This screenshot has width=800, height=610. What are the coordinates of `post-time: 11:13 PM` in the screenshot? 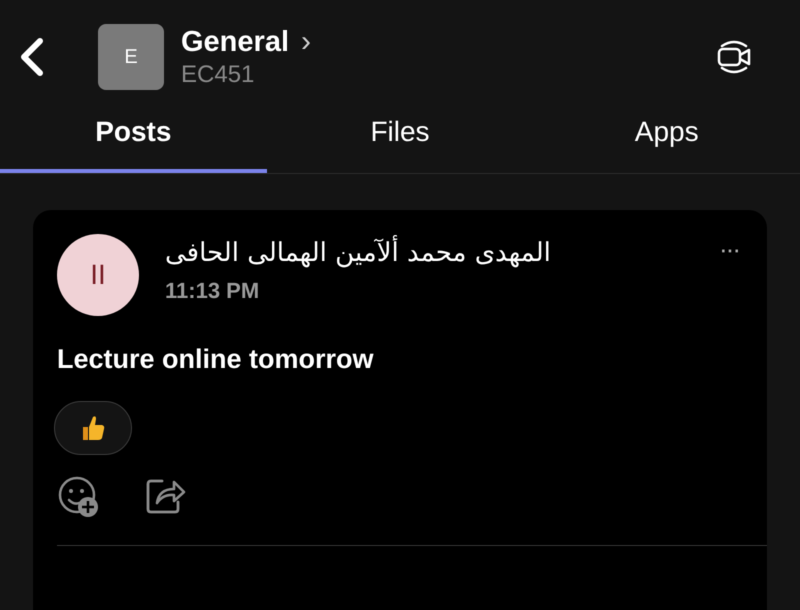 It's located at (212, 291).